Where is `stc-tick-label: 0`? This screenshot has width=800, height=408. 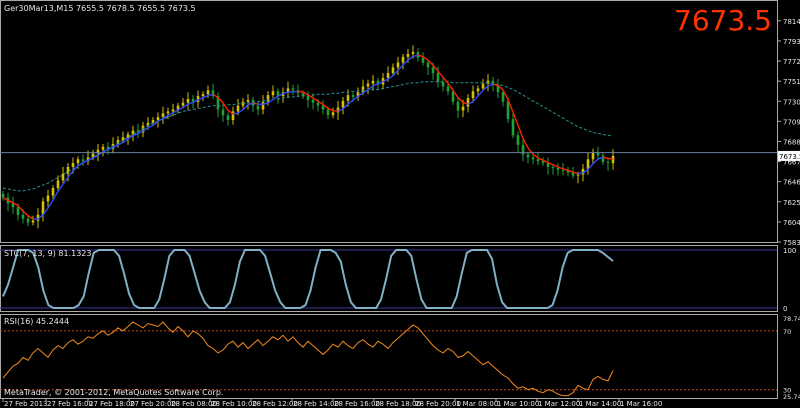 stc-tick-label: 0 is located at coordinates (785, 309).